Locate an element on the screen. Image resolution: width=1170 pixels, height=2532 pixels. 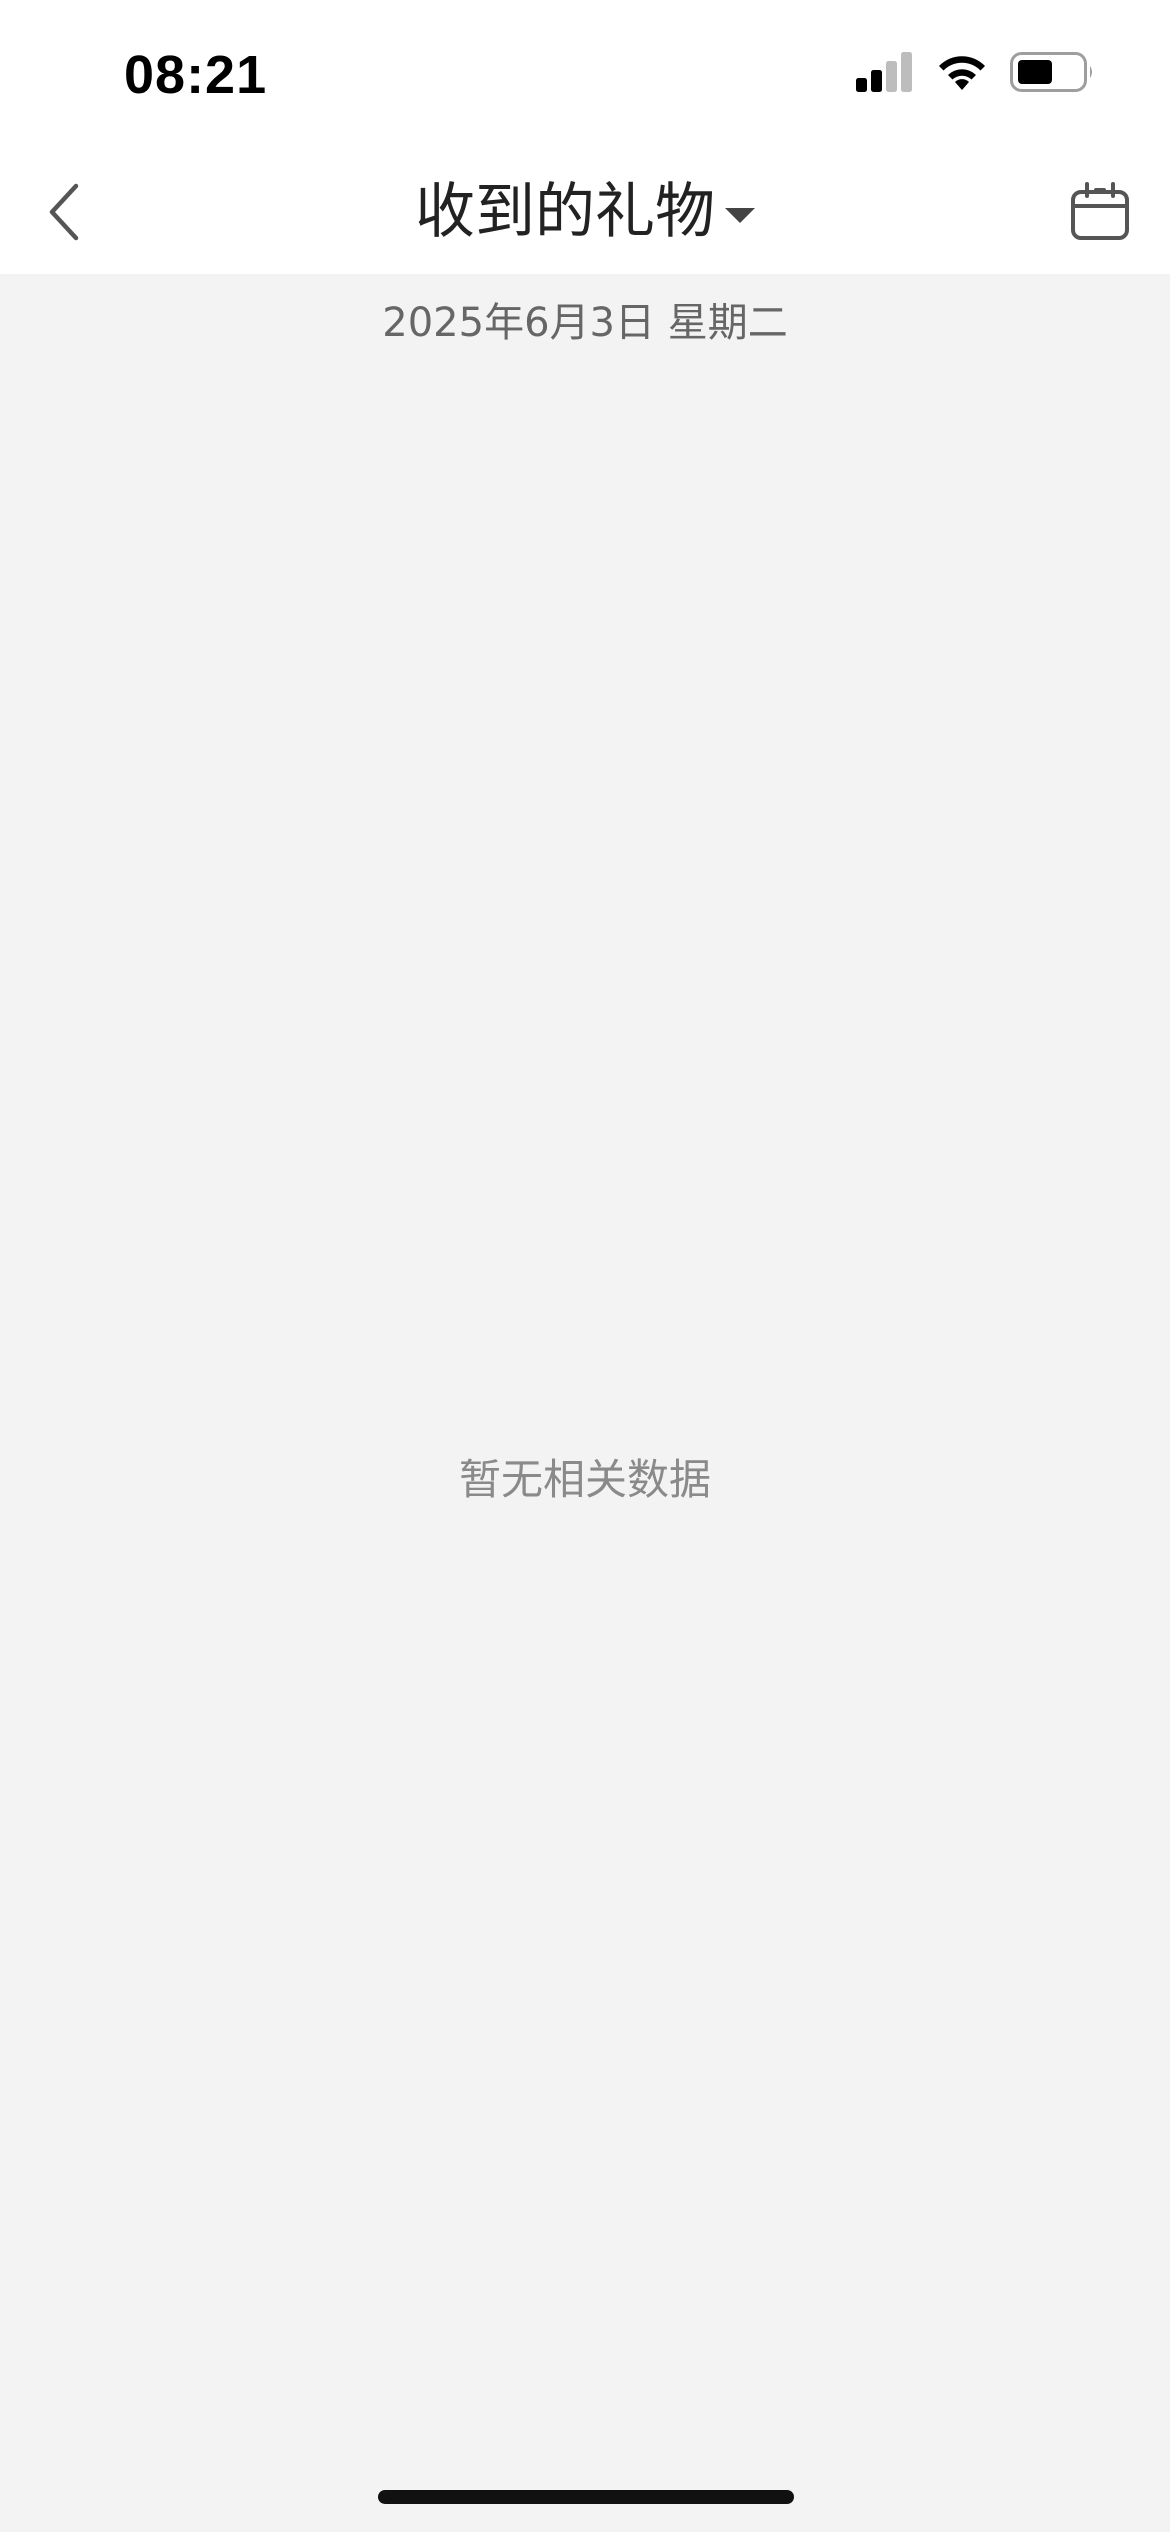
calendar-button is located at coordinates (1100, 212).